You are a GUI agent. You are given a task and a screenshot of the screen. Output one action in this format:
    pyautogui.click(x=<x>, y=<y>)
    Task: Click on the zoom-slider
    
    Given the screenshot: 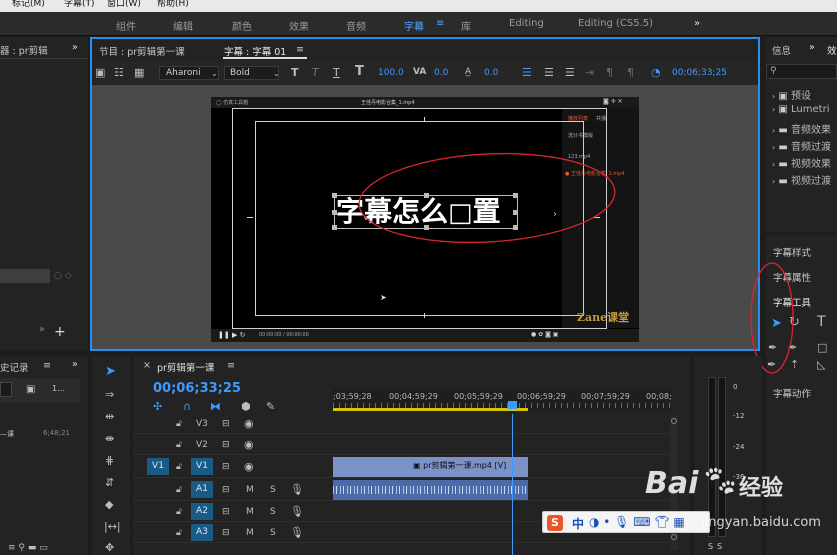 What is the action you would take?
    pyautogui.click(x=25, y=276)
    